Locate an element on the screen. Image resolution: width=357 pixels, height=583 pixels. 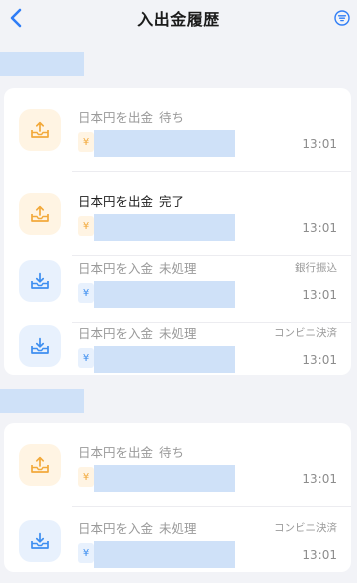
back-button is located at coordinates (16, 18).